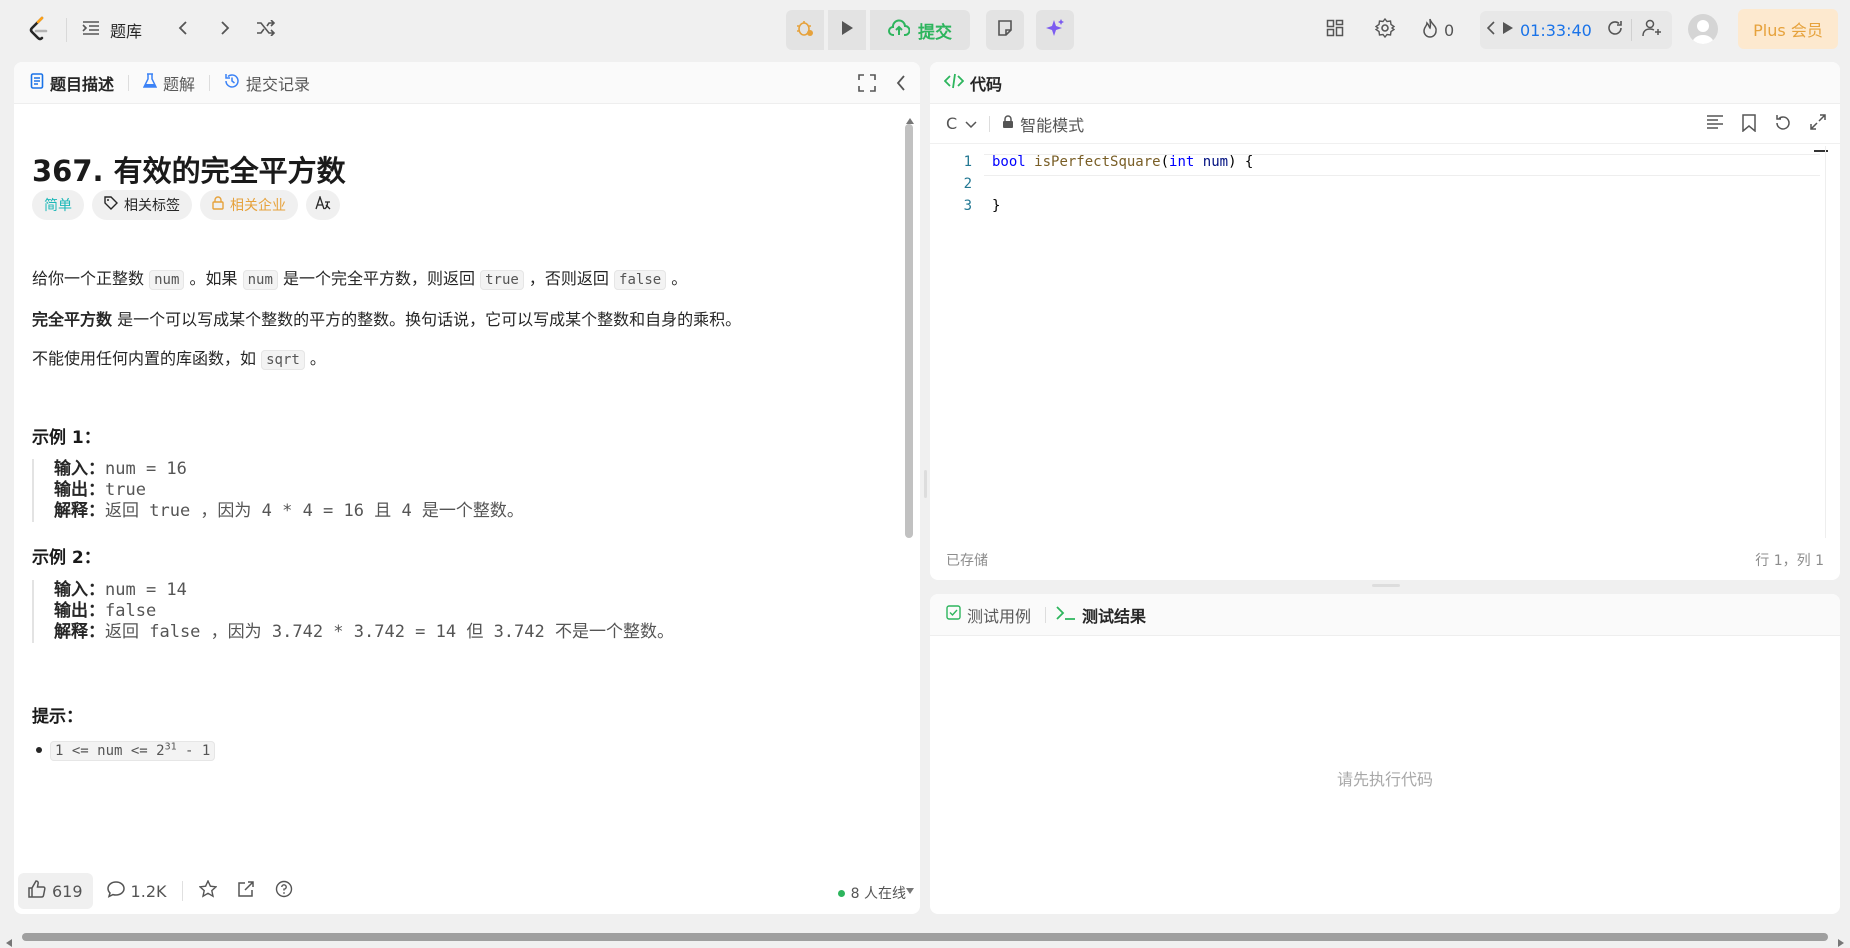 The width and height of the screenshot is (1850, 948). Describe the element at coordinates (967, 184) in the screenshot. I see `line-number: 2` at that location.